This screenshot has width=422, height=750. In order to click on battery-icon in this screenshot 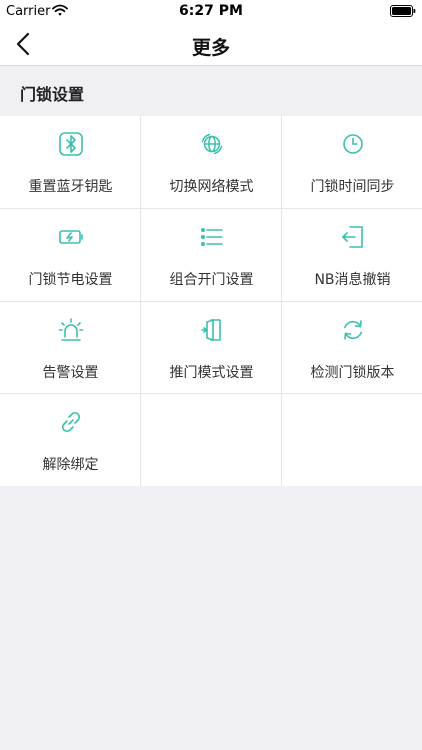, I will do `click(403, 11)`.